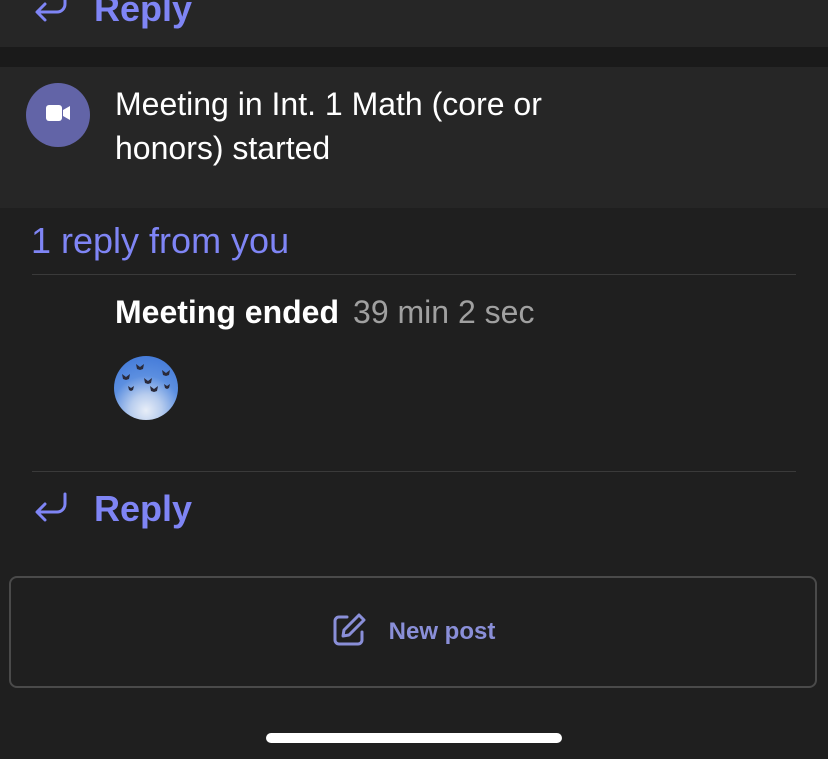 Image resolution: width=828 pixels, height=759 pixels. What do you see at coordinates (160, 241) in the screenshot?
I see `replies-summary-link: 1 reply from you` at bounding box center [160, 241].